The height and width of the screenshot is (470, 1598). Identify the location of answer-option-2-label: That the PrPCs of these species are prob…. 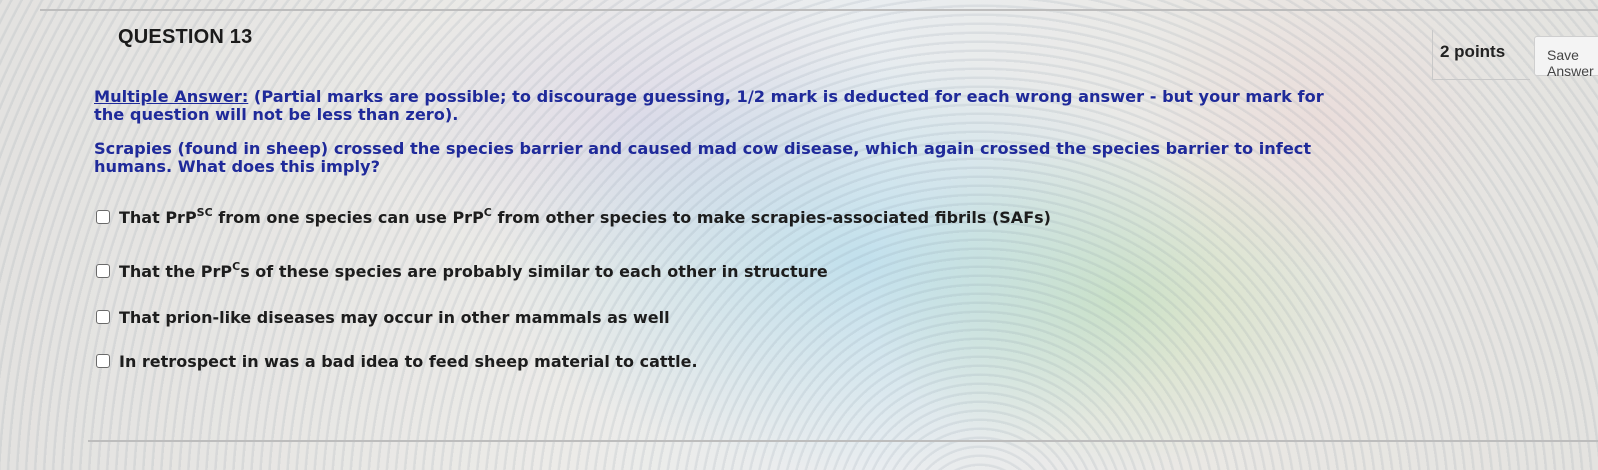
(473, 270).